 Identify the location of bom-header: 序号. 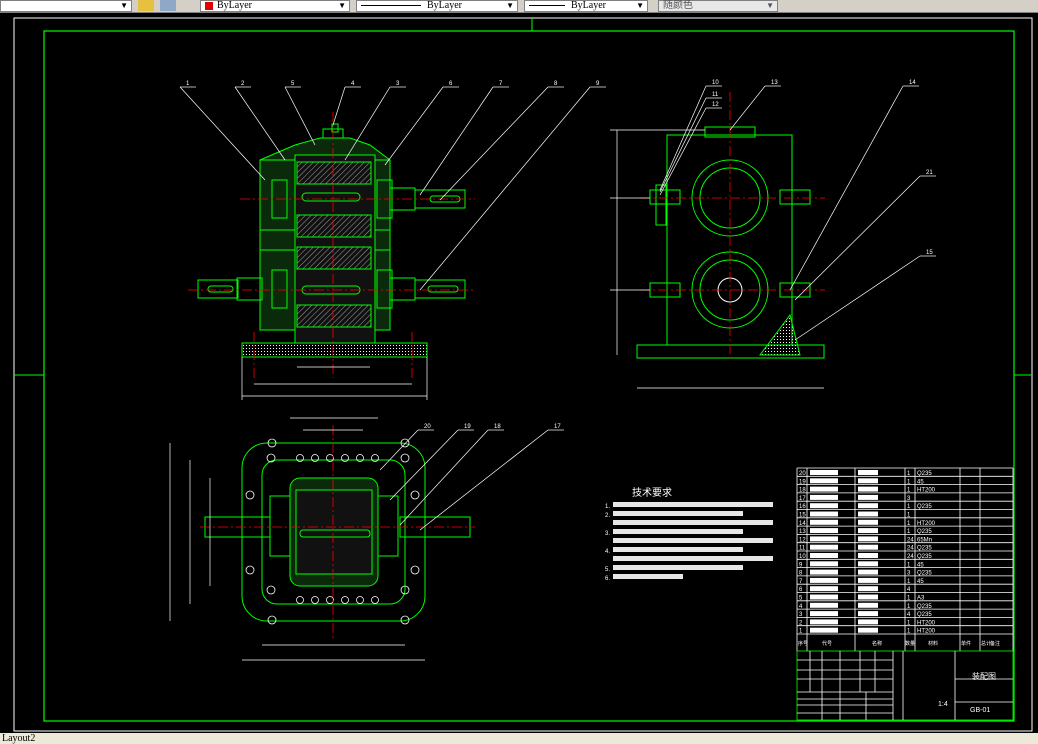
(803, 643).